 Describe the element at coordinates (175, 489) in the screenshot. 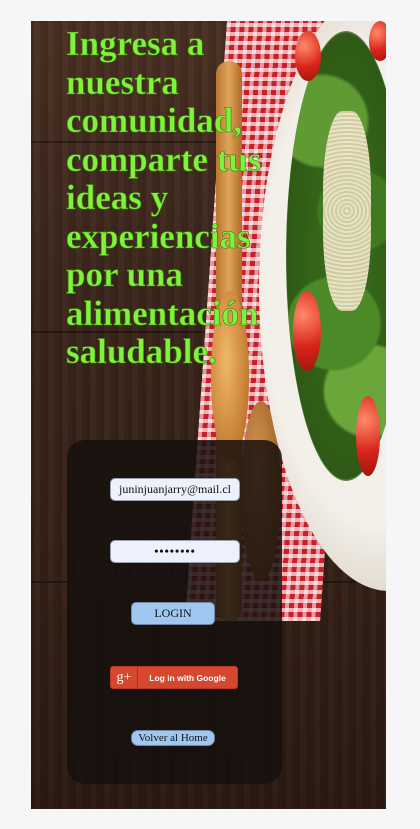

I see `email-input` at that location.